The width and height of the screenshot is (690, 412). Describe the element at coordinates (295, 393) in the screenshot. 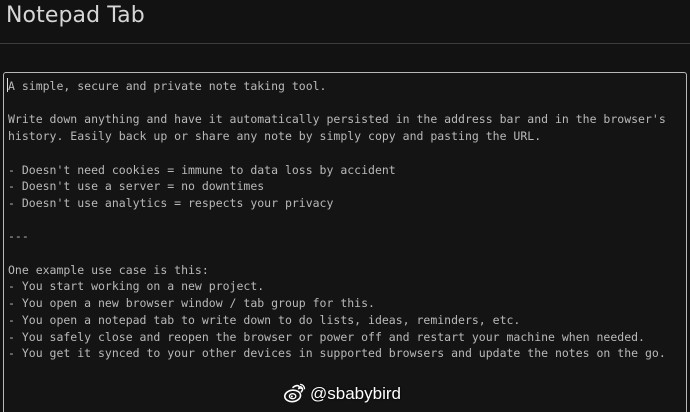

I see `weibo-logo-icon` at that location.